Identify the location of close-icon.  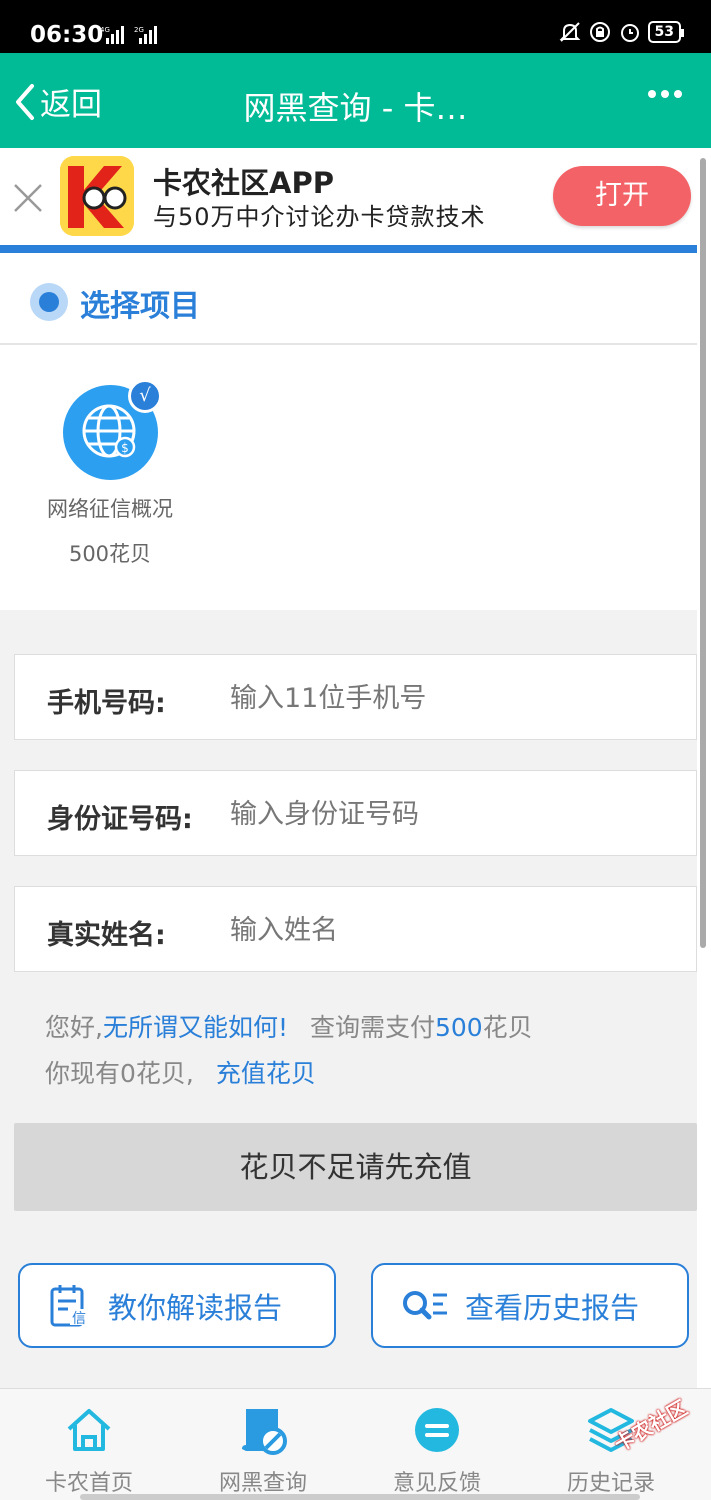
(28, 198).